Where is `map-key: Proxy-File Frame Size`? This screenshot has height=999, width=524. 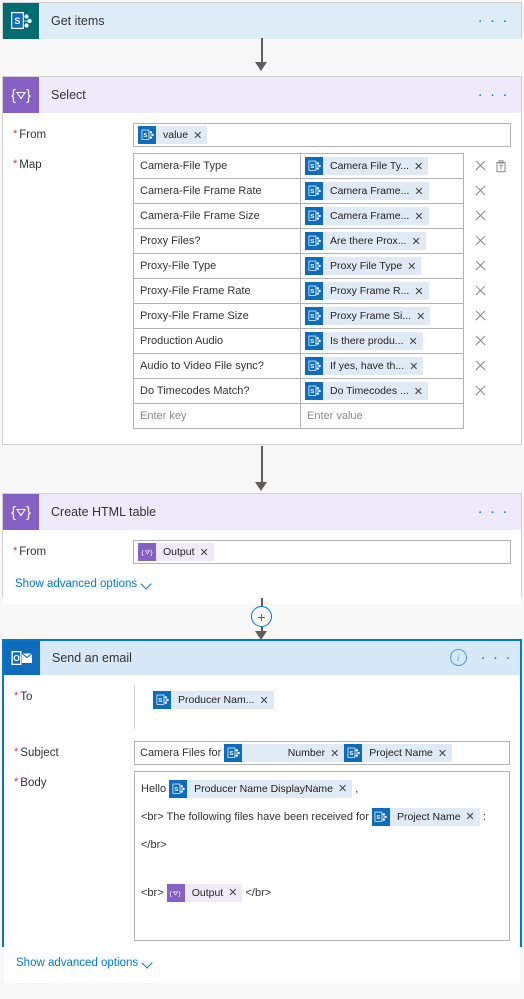
map-key: Proxy-File Frame Size is located at coordinates (217, 316).